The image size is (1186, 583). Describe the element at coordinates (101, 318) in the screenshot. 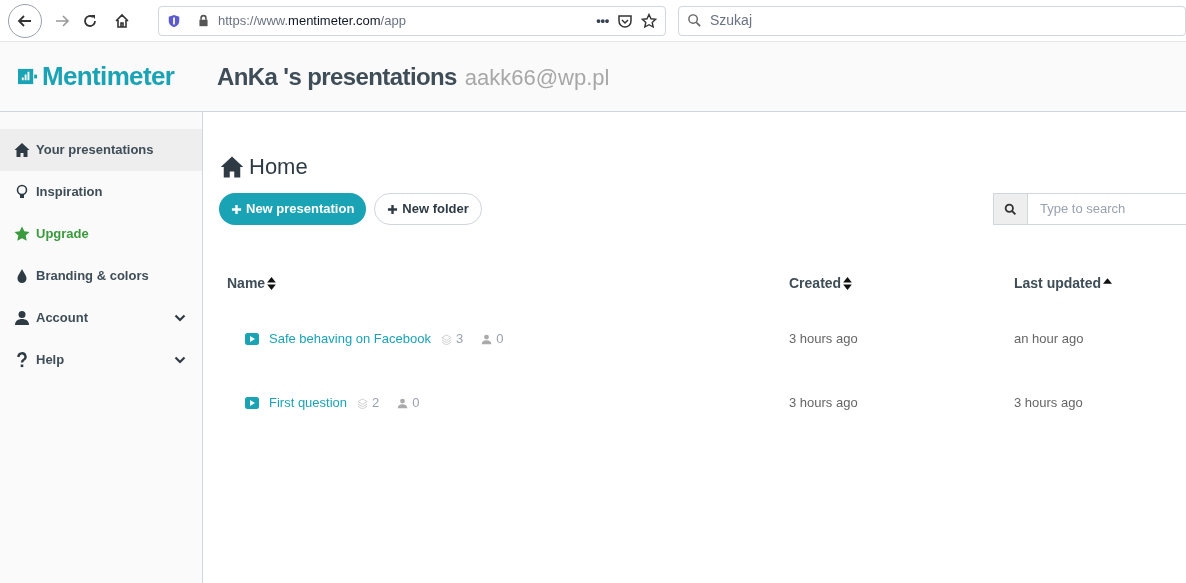

I see `sidebar-item: Account` at that location.